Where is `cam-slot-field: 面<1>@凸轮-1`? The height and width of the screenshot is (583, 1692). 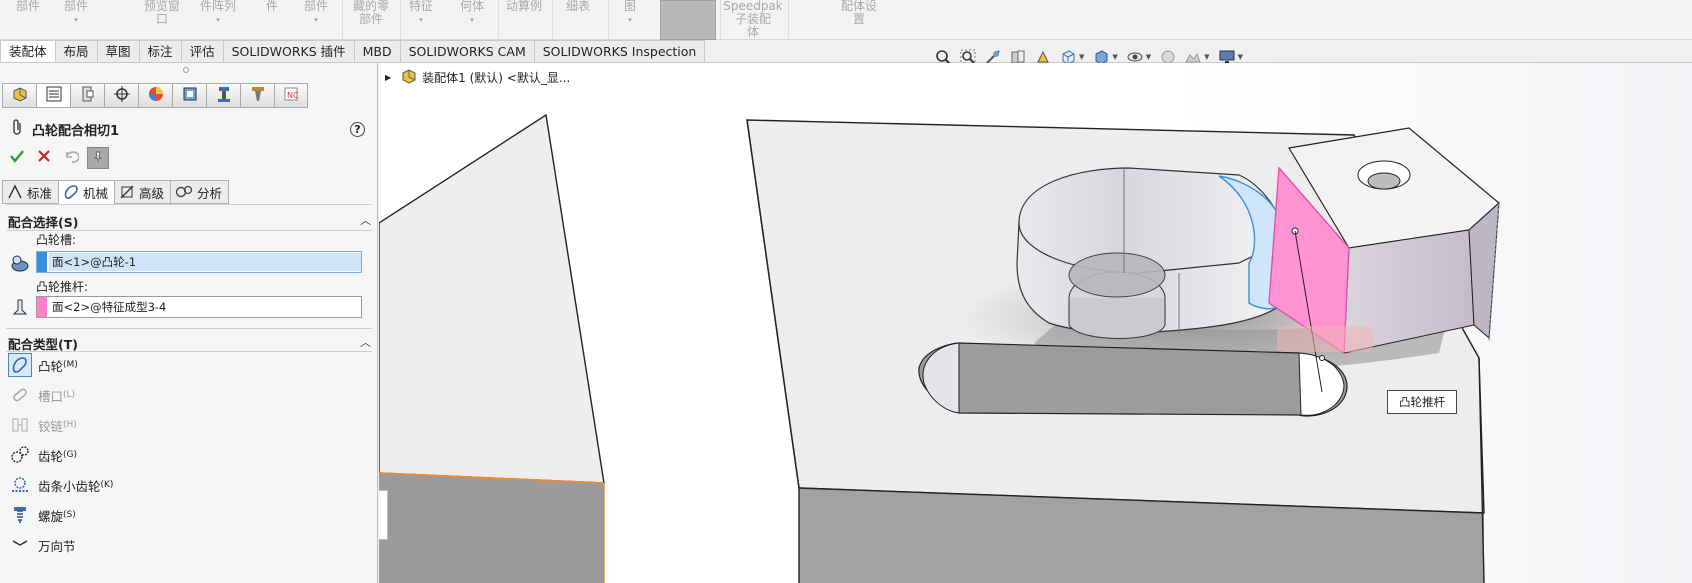 cam-slot-field: 面<1>@凸轮-1 is located at coordinates (199, 262).